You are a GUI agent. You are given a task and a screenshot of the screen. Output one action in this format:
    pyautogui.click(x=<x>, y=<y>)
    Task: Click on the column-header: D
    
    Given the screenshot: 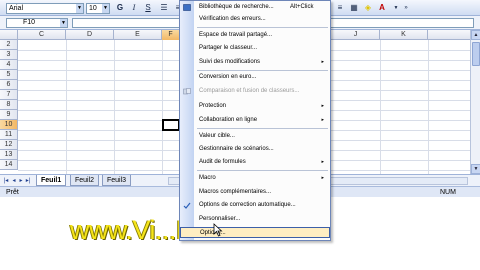 What is the action you would take?
    pyautogui.click(x=90, y=35)
    